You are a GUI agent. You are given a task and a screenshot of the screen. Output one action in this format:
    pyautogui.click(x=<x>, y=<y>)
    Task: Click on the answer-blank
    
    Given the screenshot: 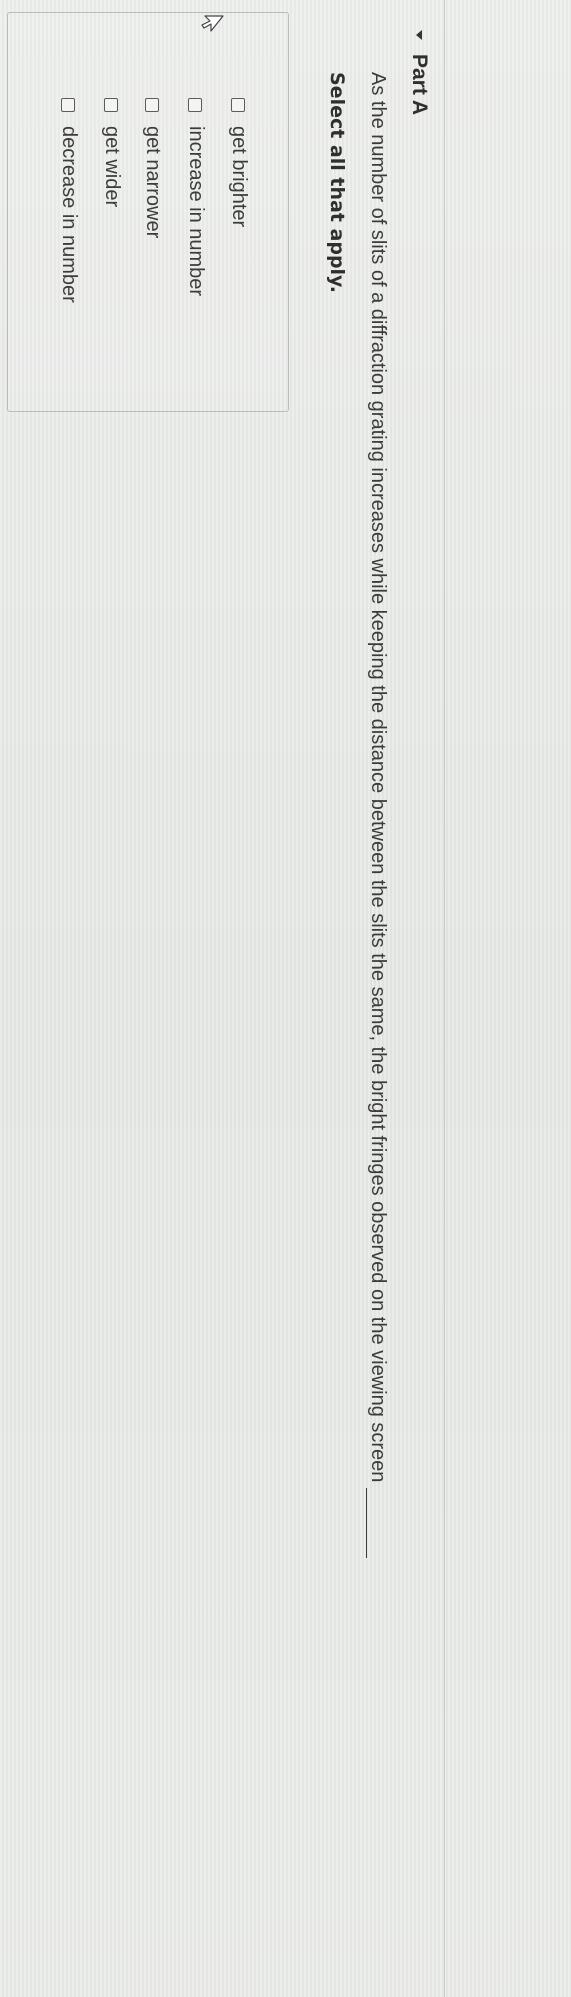 What is the action you would take?
    pyautogui.click(x=375, y=1523)
    